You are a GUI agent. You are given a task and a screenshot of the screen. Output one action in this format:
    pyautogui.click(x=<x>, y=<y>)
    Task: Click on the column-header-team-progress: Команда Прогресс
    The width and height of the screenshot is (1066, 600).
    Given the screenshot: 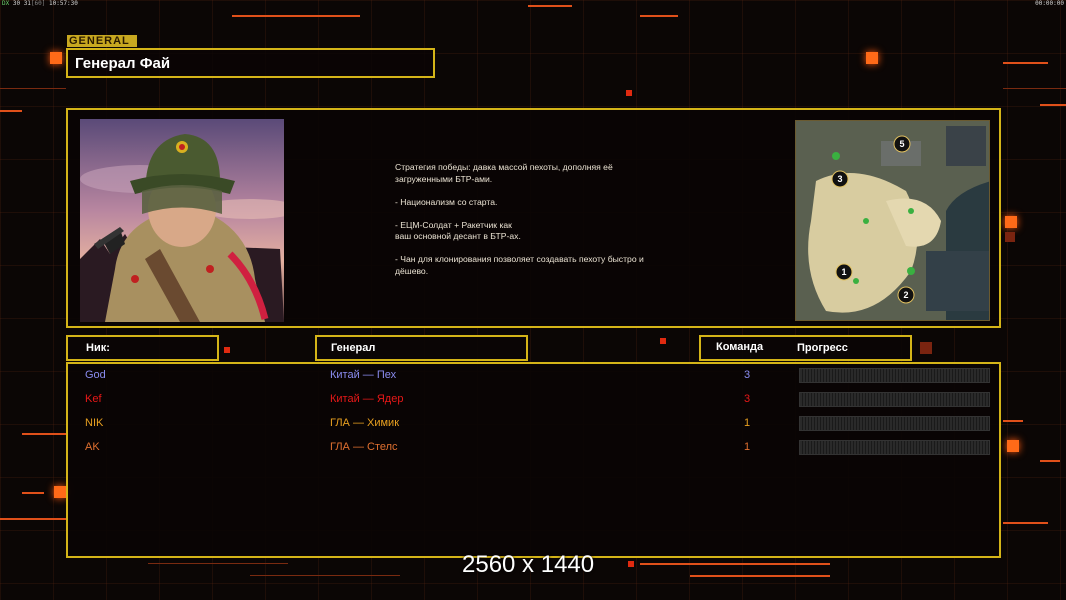 What is the action you would take?
    pyautogui.click(x=805, y=348)
    